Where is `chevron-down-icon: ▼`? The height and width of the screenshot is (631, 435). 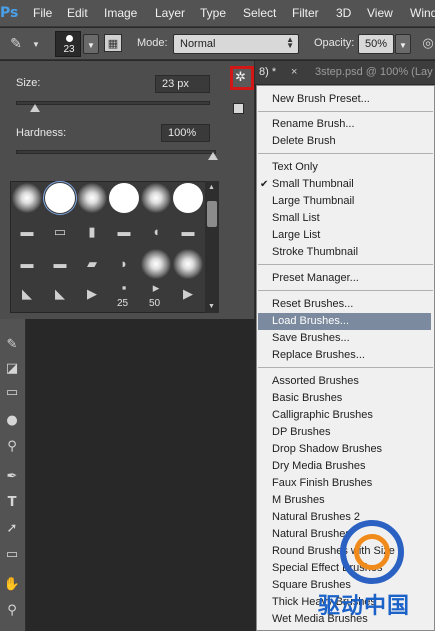
chevron-down-icon: ▼ is located at coordinates (91, 45).